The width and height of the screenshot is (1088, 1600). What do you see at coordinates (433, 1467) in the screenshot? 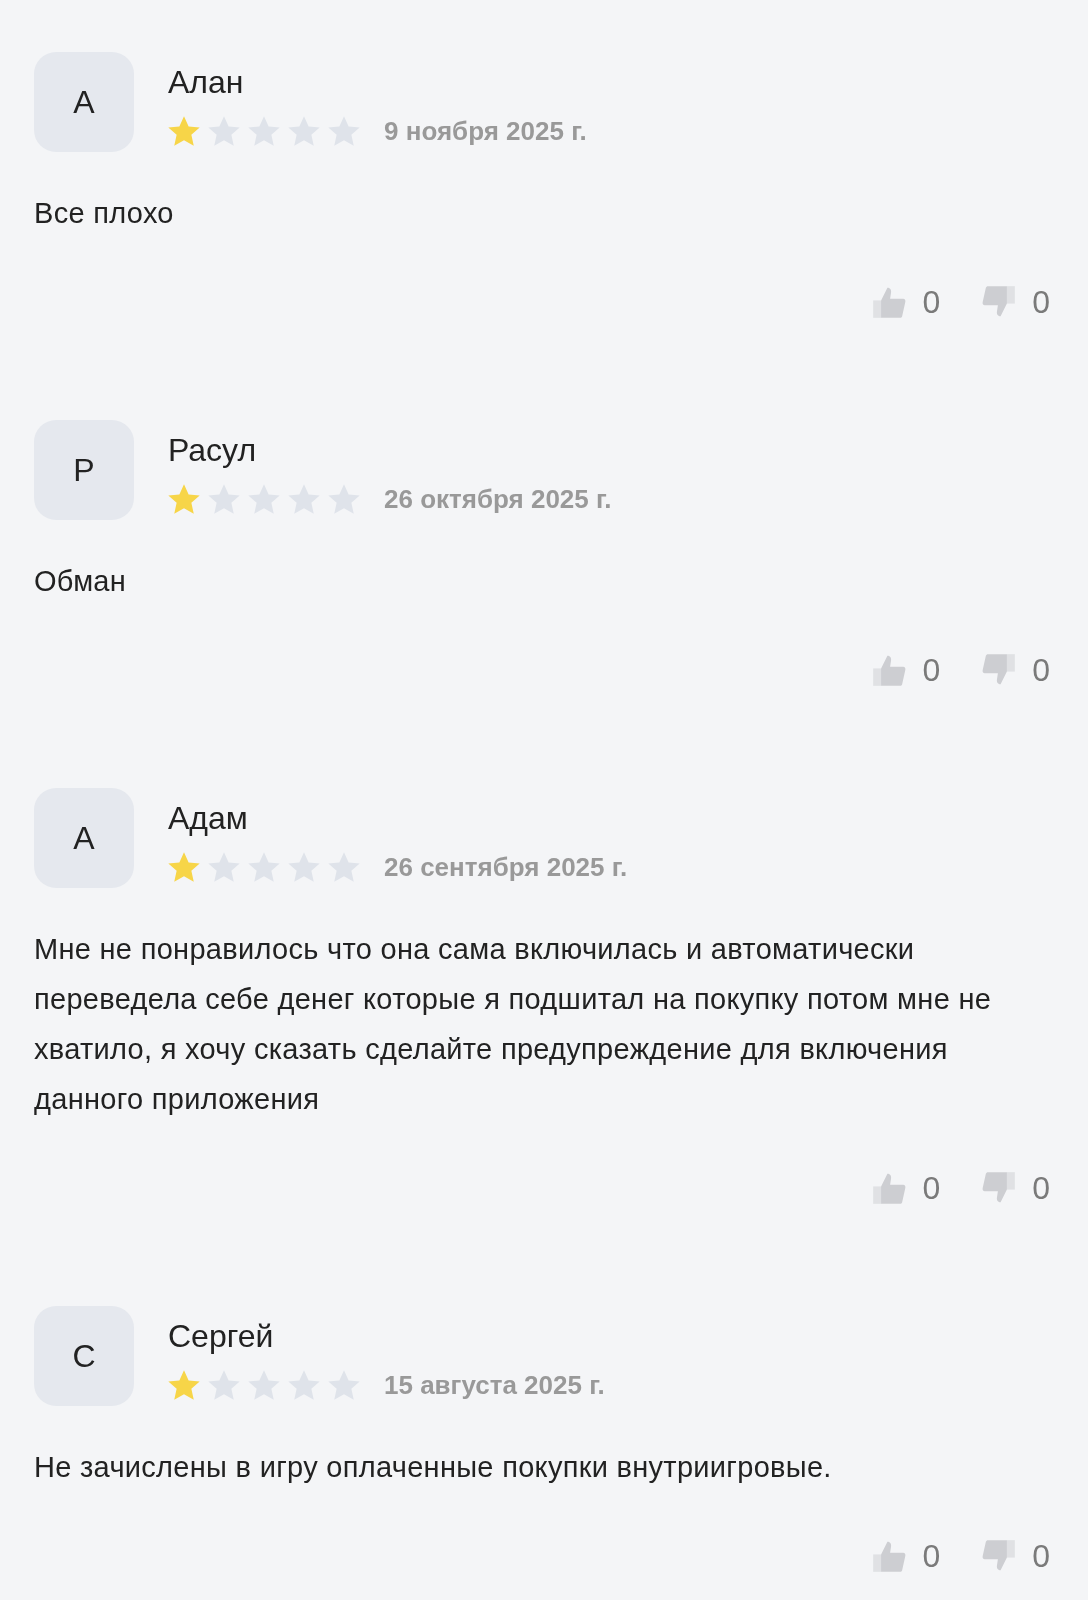
I see `review-text: Не зачислены в игру оплаченные покупки внутриигровые.` at bounding box center [433, 1467].